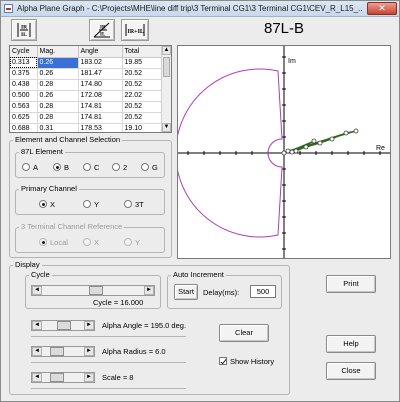 The image size is (400, 402). What do you see at coordinates (166, 89) in the screenshot?
I see `grid-vertical-scrollbar: ▲ ▼` at bounding box center [166, 89].